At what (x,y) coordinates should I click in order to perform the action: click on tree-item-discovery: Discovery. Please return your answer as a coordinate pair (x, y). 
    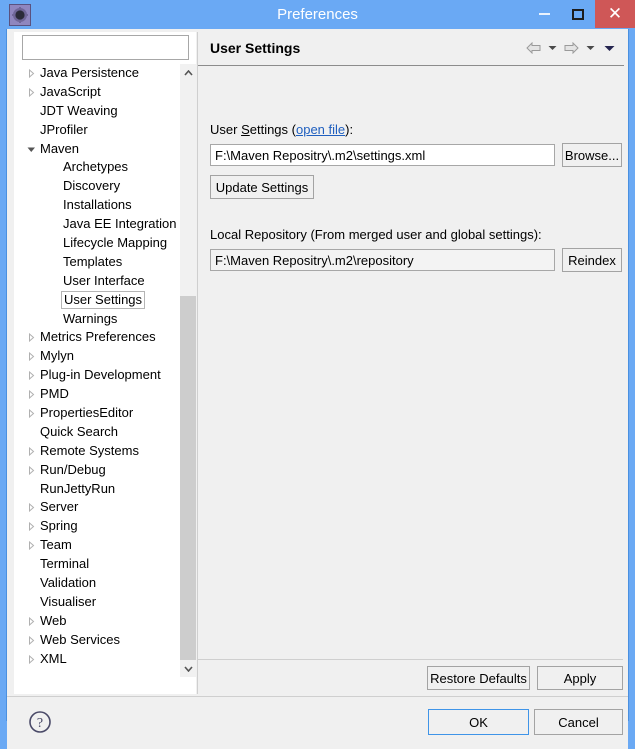
    Looking at the image, I should click on (105, 186).